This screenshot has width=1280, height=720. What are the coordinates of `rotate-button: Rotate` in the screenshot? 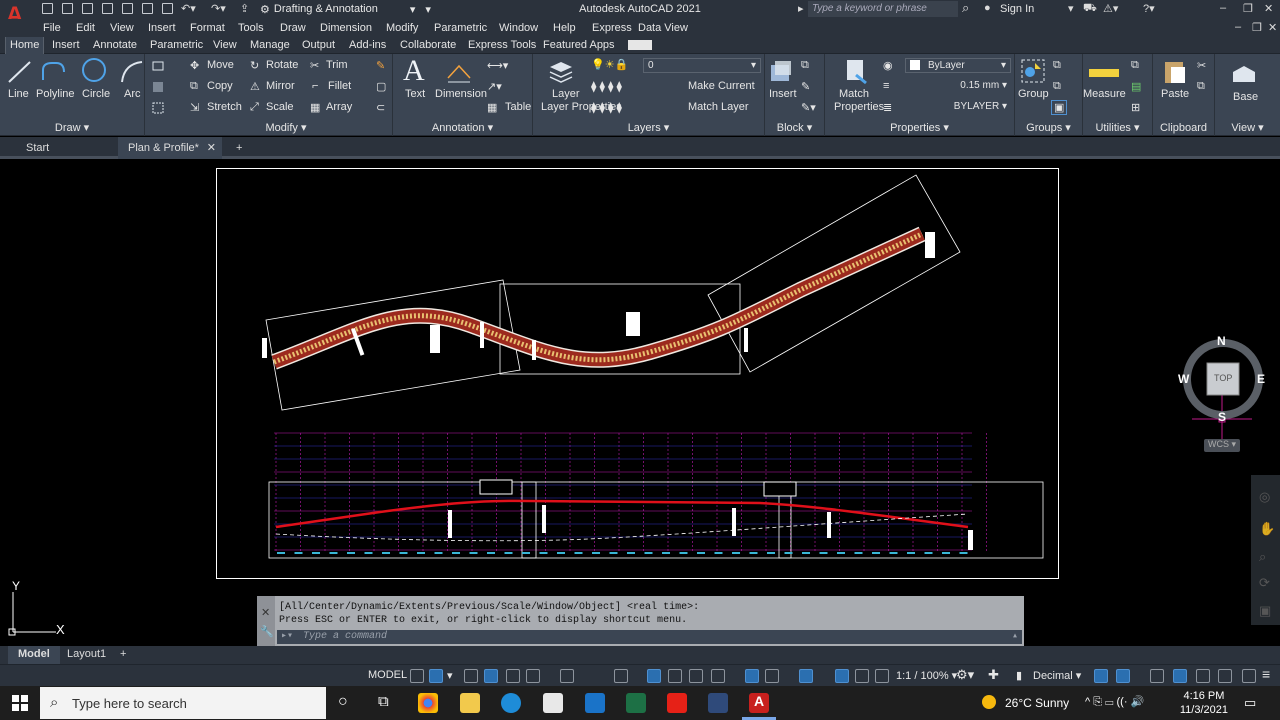 It's located at (282, 65).